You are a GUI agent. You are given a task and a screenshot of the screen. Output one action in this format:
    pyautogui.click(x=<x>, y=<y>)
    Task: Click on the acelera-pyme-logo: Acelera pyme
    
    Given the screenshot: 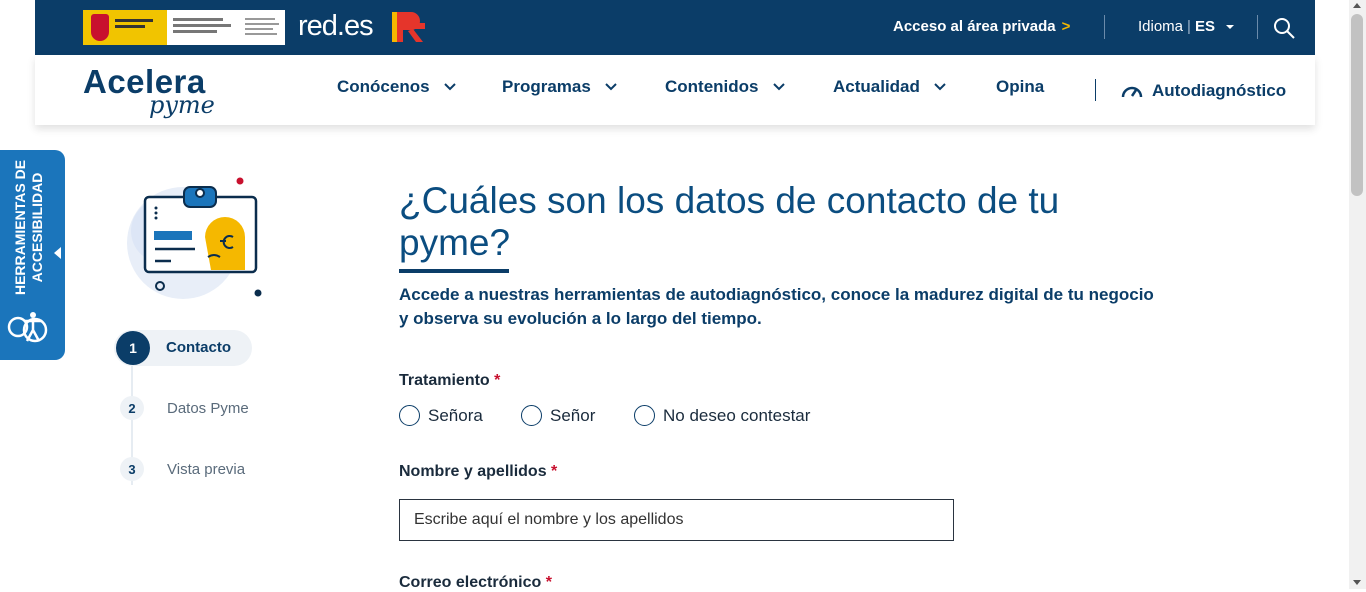 What is the action you would take?
    pyautogui.click(x=149, y=92)
    